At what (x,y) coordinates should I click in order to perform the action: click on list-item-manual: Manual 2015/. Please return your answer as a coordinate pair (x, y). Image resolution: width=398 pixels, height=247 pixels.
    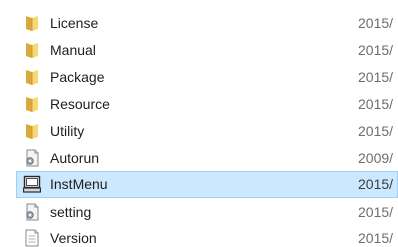
    Looking at the image, I should click on (199, 50).